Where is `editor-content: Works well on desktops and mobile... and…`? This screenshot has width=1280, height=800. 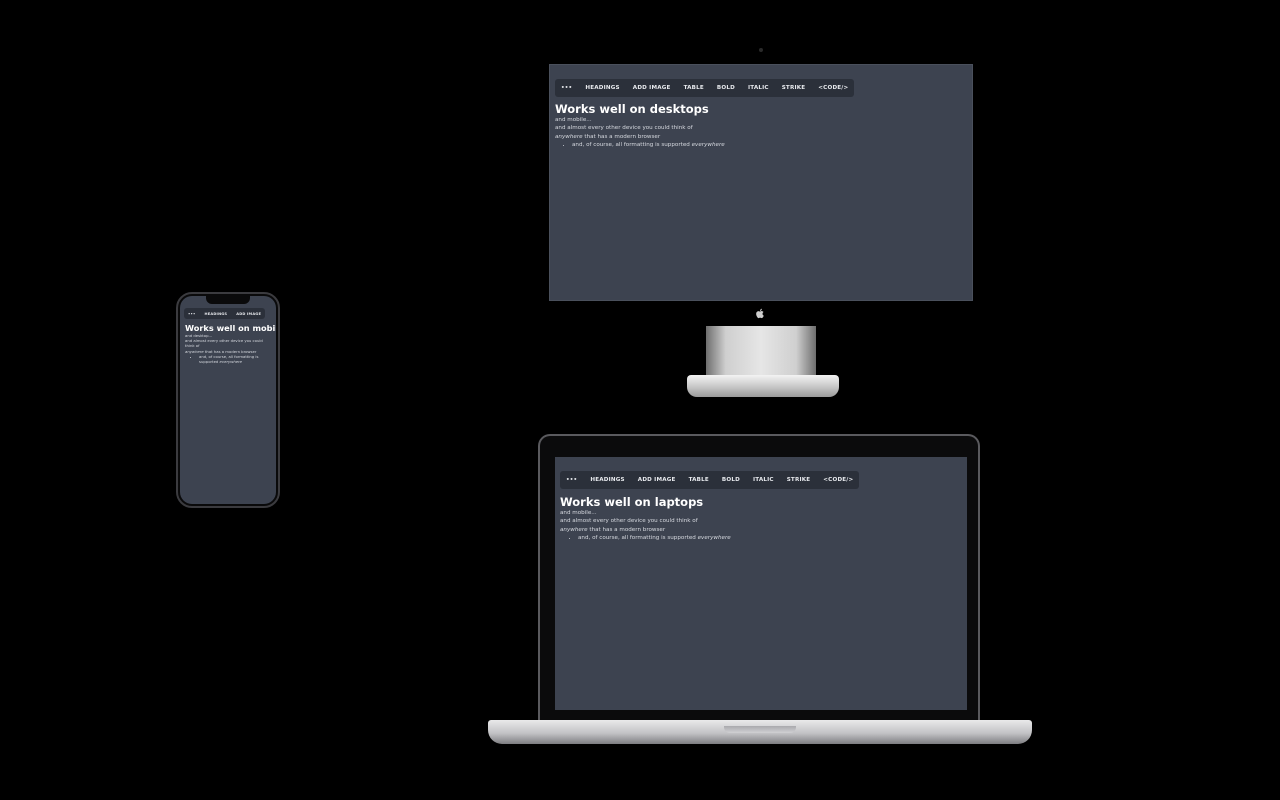 editor-content: Works well on desktops and mobile... and… is located at coordinates (640, 126).